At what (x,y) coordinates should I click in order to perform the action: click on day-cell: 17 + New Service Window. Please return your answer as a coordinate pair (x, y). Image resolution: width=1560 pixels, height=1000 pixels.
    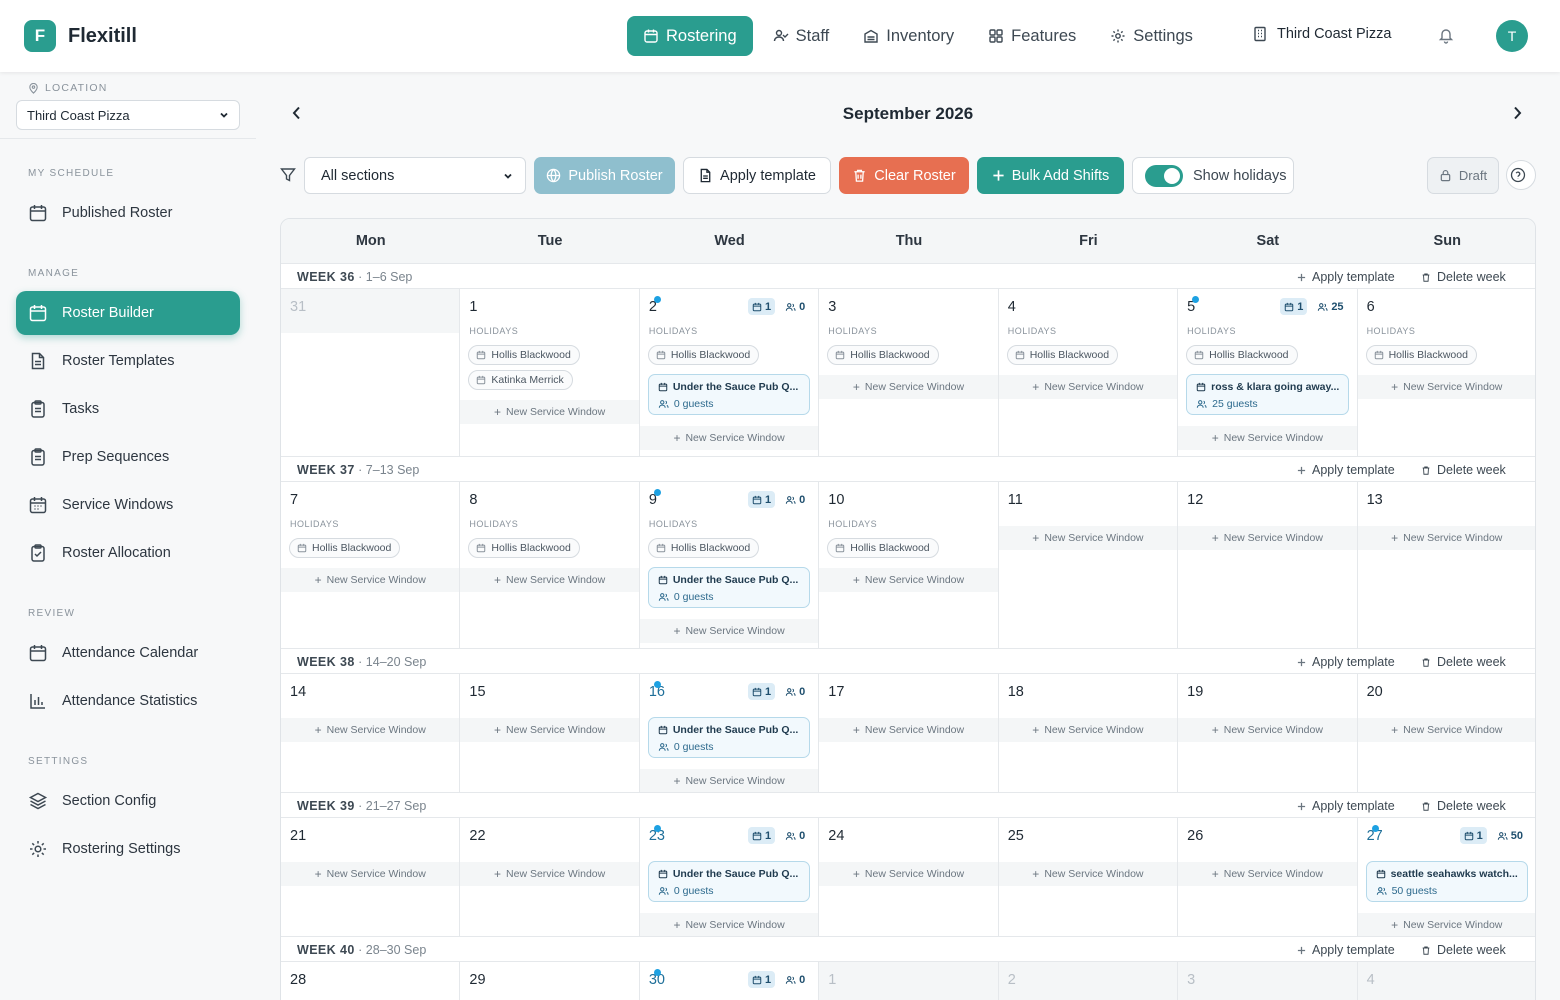
    Looking at the image, I should click on (909, 733).